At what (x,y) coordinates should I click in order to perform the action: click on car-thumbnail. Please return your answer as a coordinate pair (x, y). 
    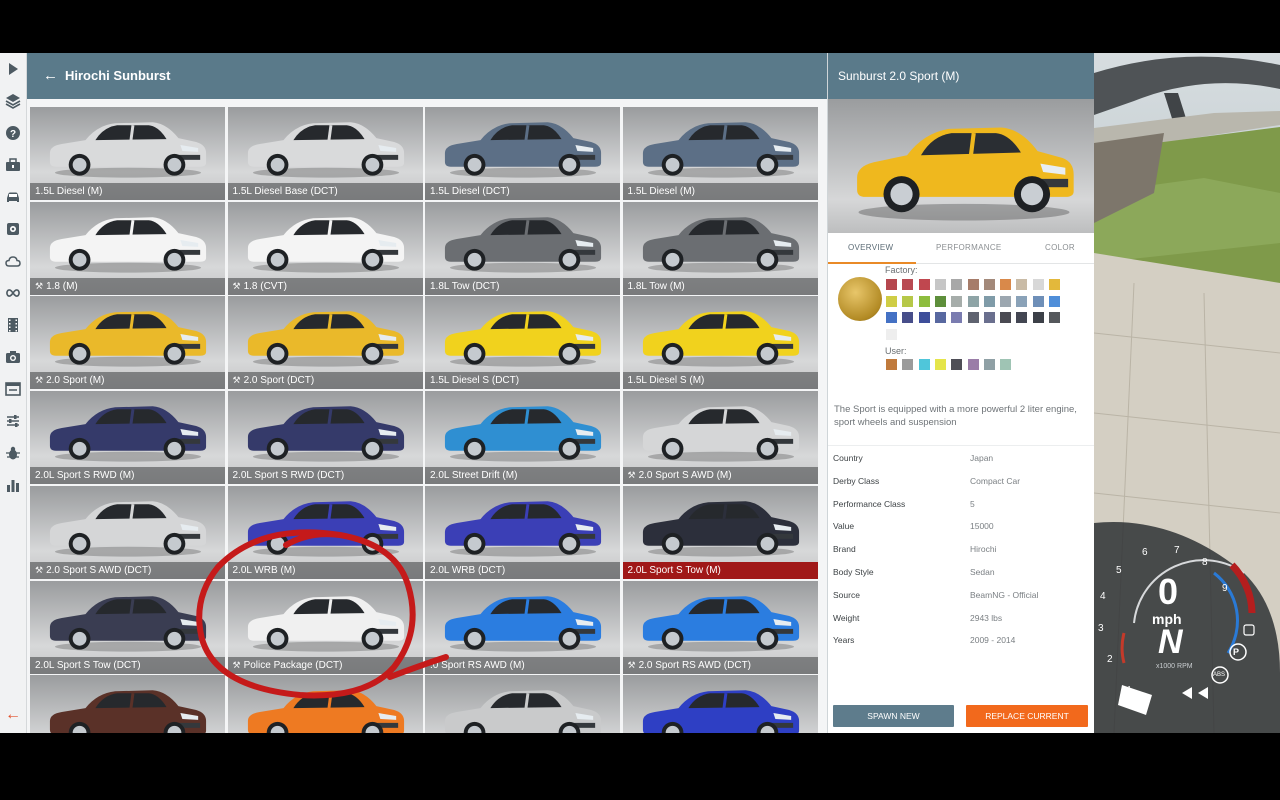
    Looking at the image, I should click on (325, 711).